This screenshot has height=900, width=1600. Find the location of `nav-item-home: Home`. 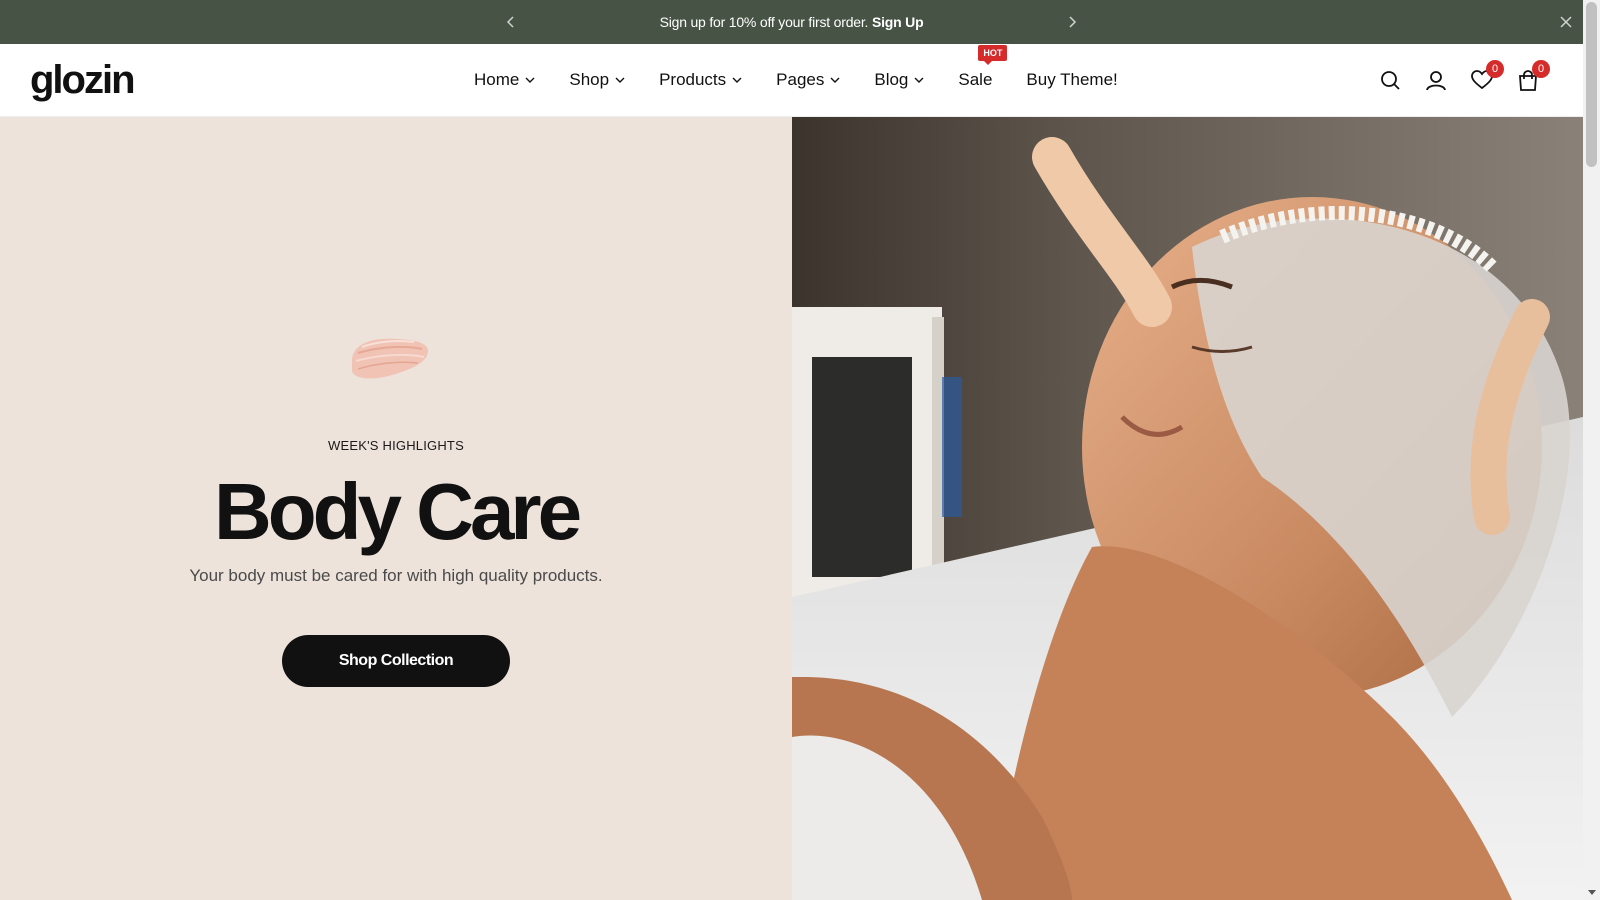

nav-item-home: Home is located at coordinates (504, 80).